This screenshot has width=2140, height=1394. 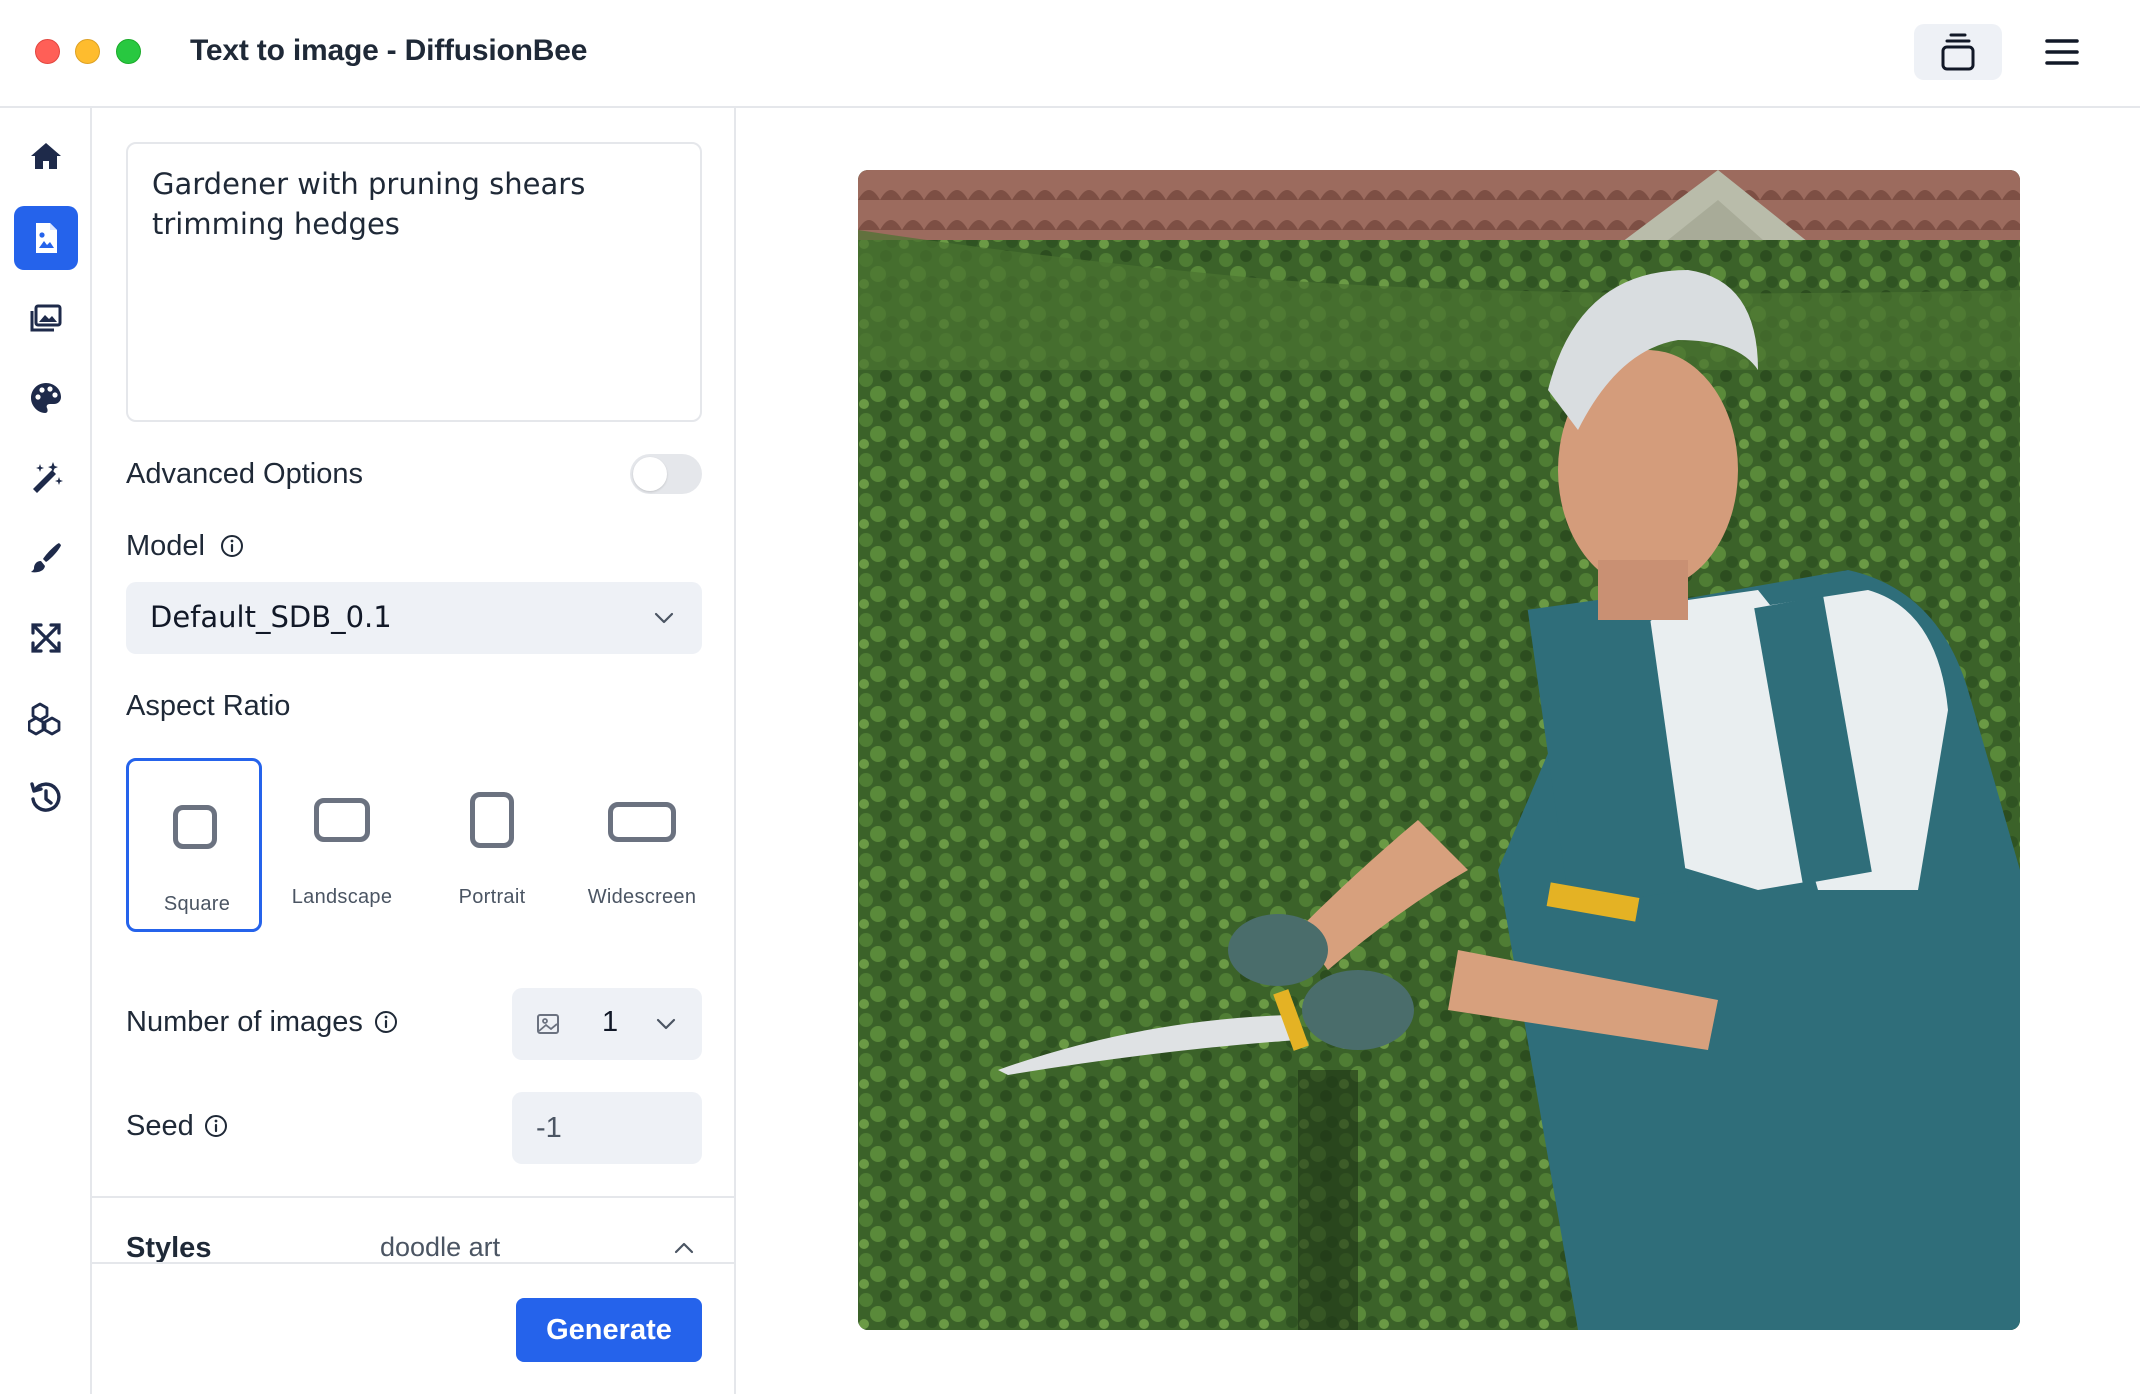 I want to click on toggle-knob, so click(x=650, y=474).